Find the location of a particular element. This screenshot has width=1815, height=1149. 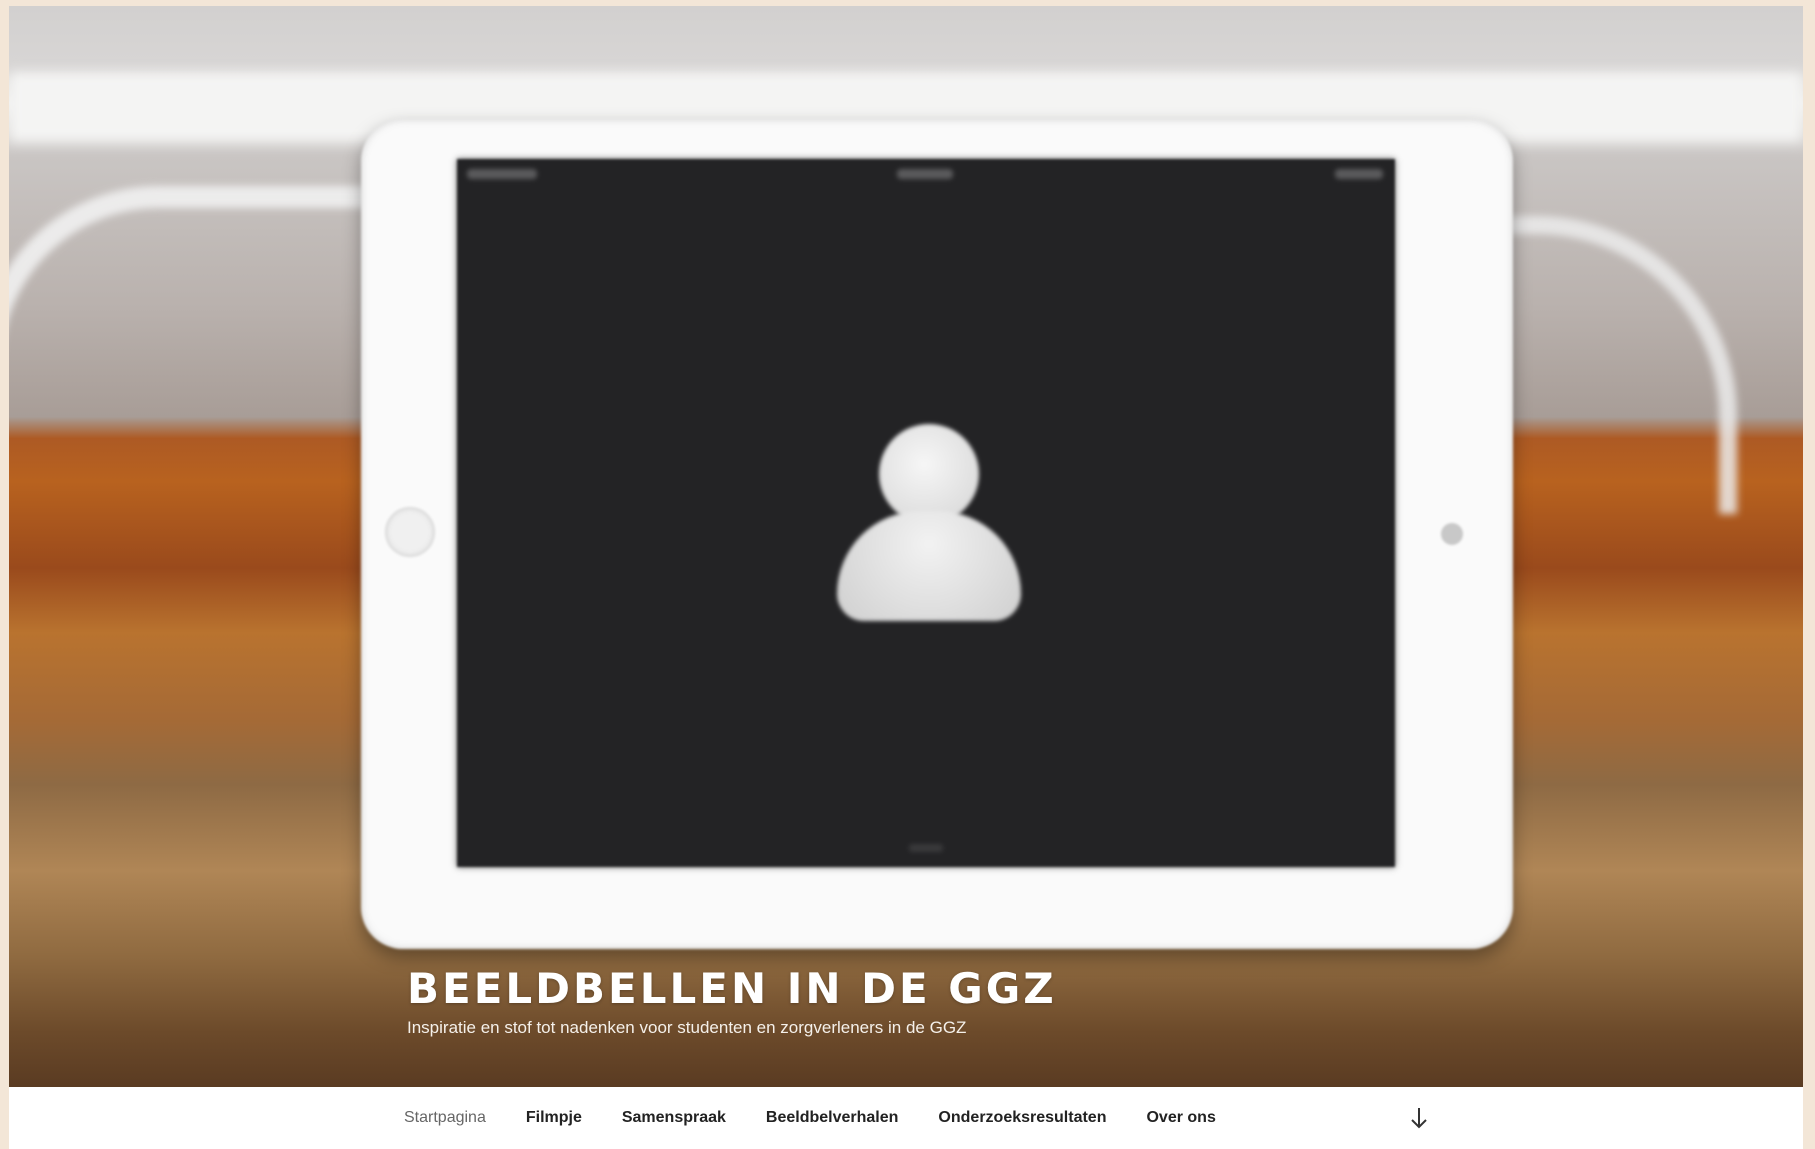

arrow-down-icon is located at coordinates (1419, 1118).